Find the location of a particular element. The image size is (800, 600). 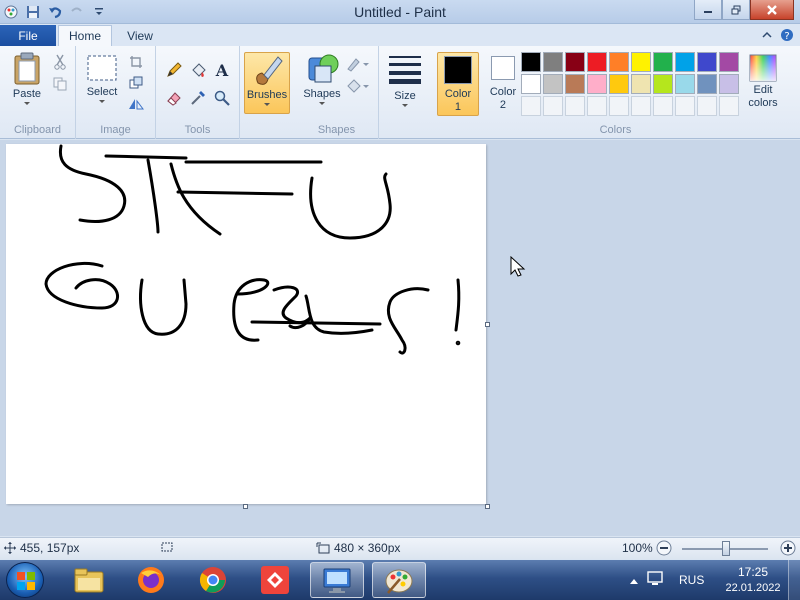

color-palette is located at coordinates (630, 84).